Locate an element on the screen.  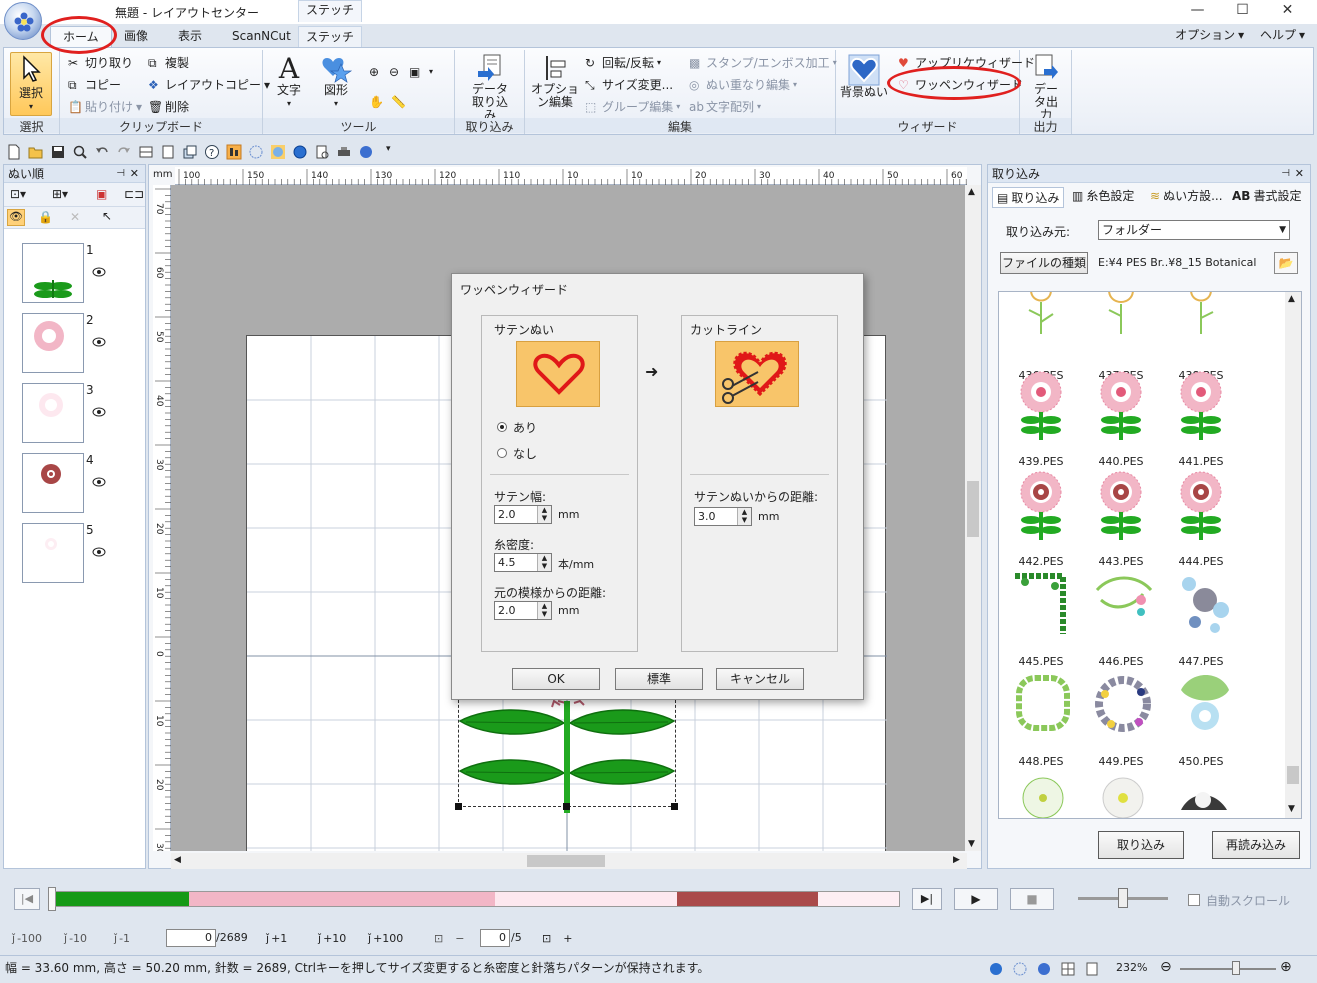
step-minus100-button: ǰ -100 is located at coordinates (27, 938).